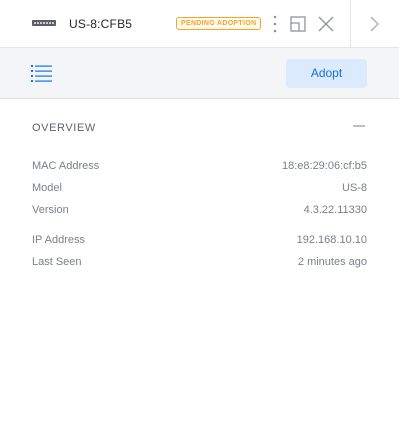 The height and width of the screenshot is (428, 399). I want to click on ip-address-row: IP Address 192.168.10.10, so click(199, 240).